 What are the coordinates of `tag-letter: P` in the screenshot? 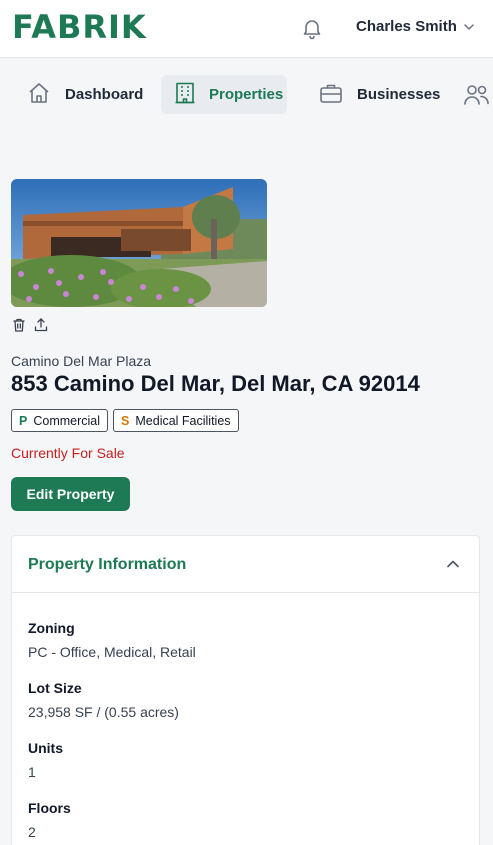 It's located at (23, 420).